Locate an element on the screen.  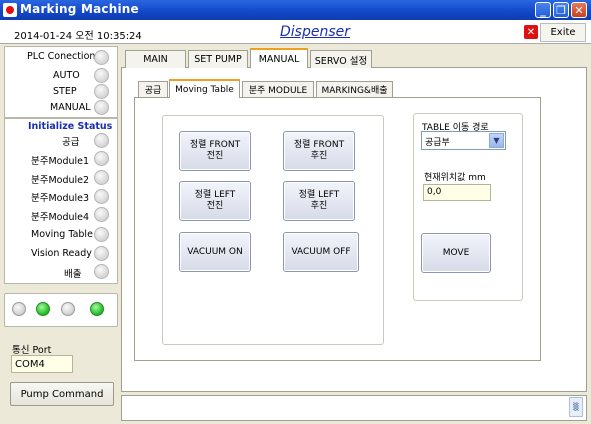
align-front-forward-button: 정렬 FRONT 전진 is located at coordinates (215, 151).